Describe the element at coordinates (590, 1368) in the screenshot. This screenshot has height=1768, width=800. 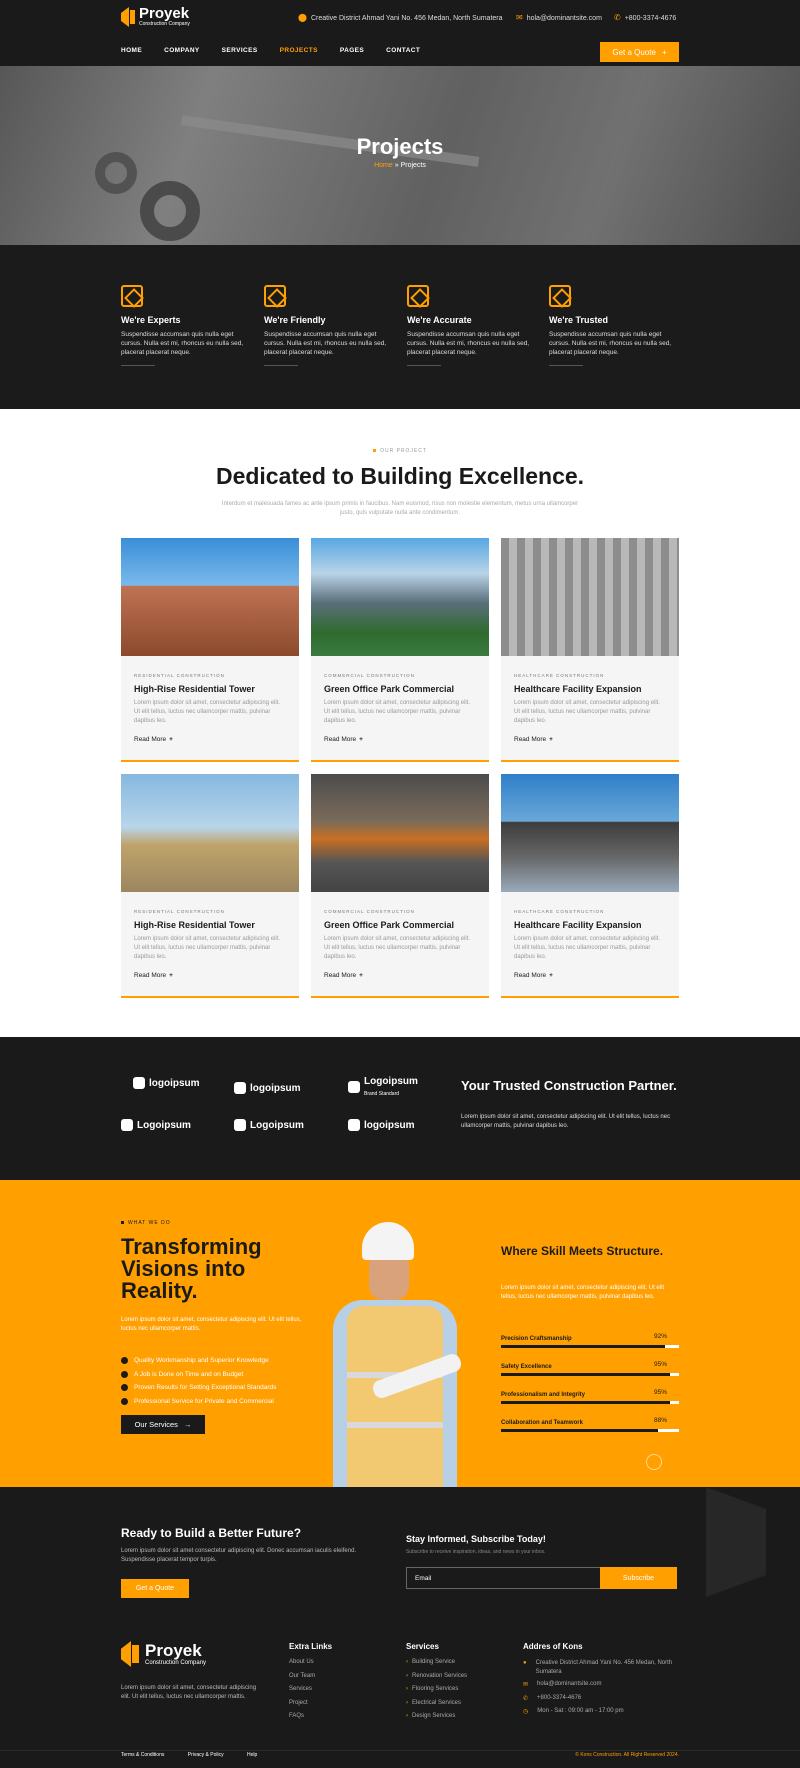
I see `progress-bar: Safety Excellence 95%` at that location.